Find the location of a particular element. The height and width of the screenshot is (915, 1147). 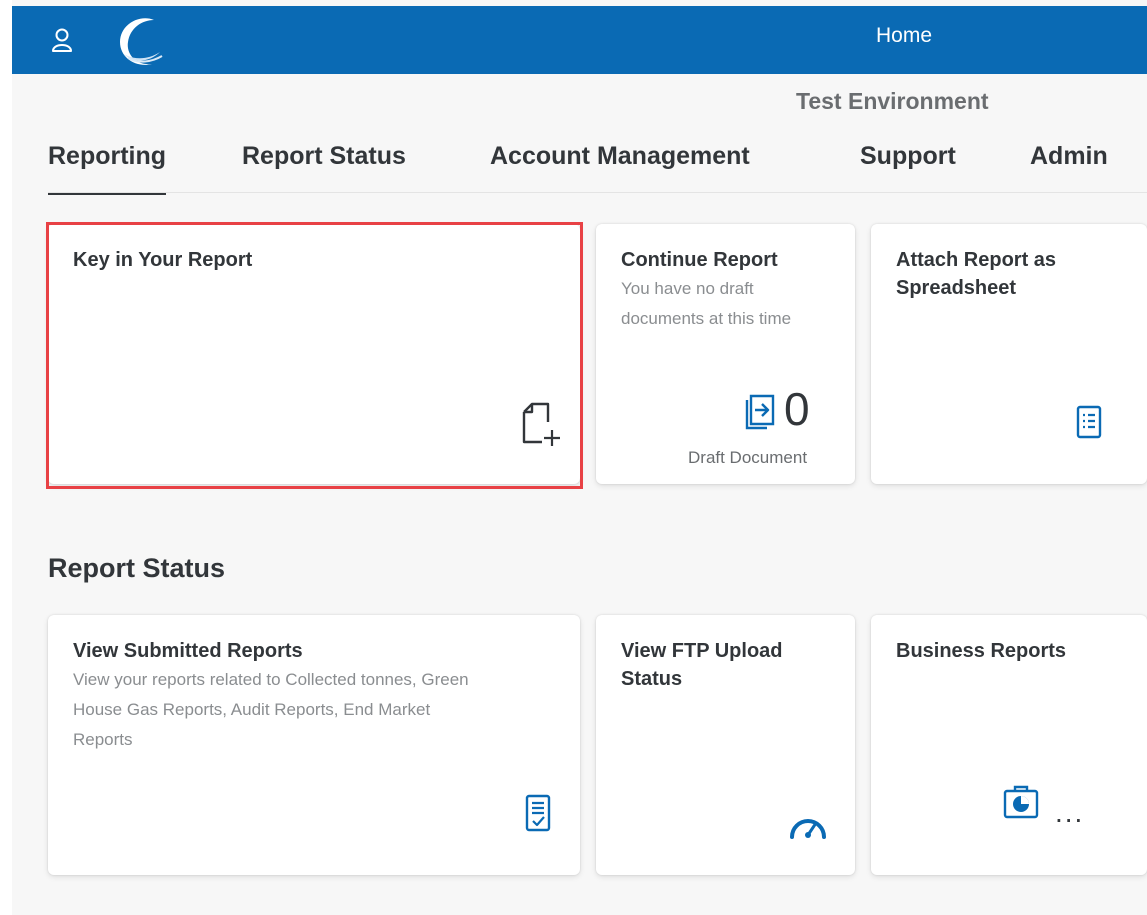

tile-subtitle: Reports is located at coordinates (103, 739).